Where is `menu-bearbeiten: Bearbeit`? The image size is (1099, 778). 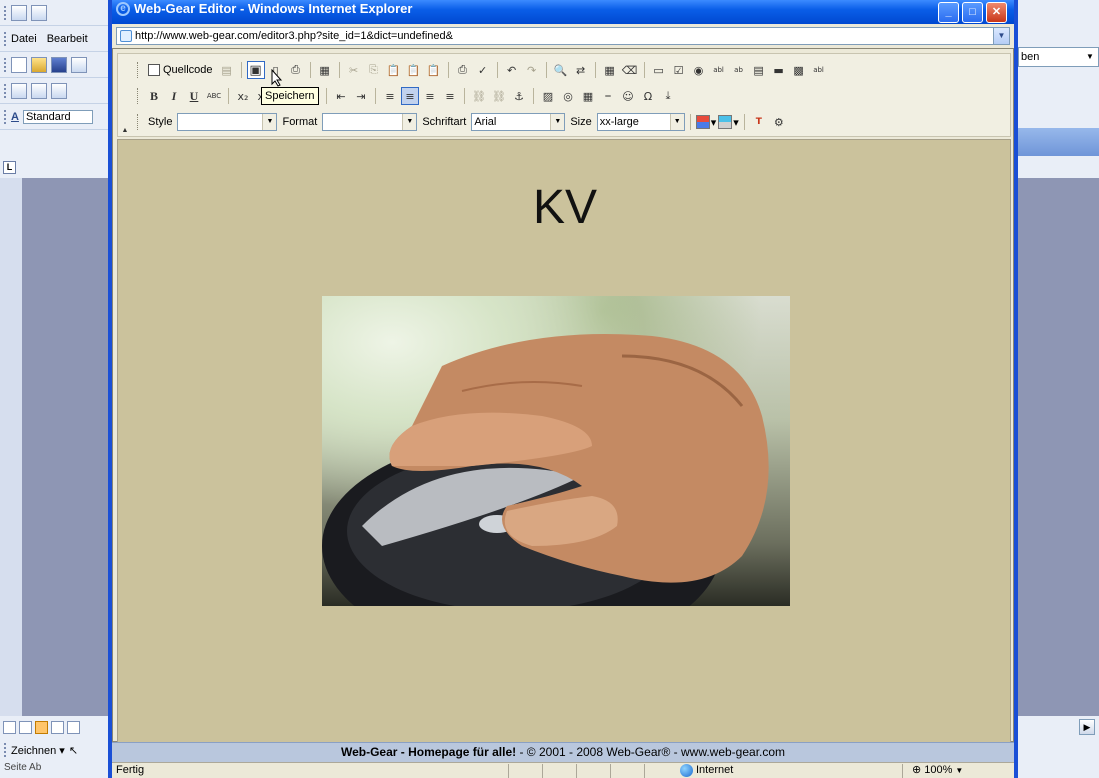 menu-bearbeiten: Bearbeit is located at coordinates (67, 39).